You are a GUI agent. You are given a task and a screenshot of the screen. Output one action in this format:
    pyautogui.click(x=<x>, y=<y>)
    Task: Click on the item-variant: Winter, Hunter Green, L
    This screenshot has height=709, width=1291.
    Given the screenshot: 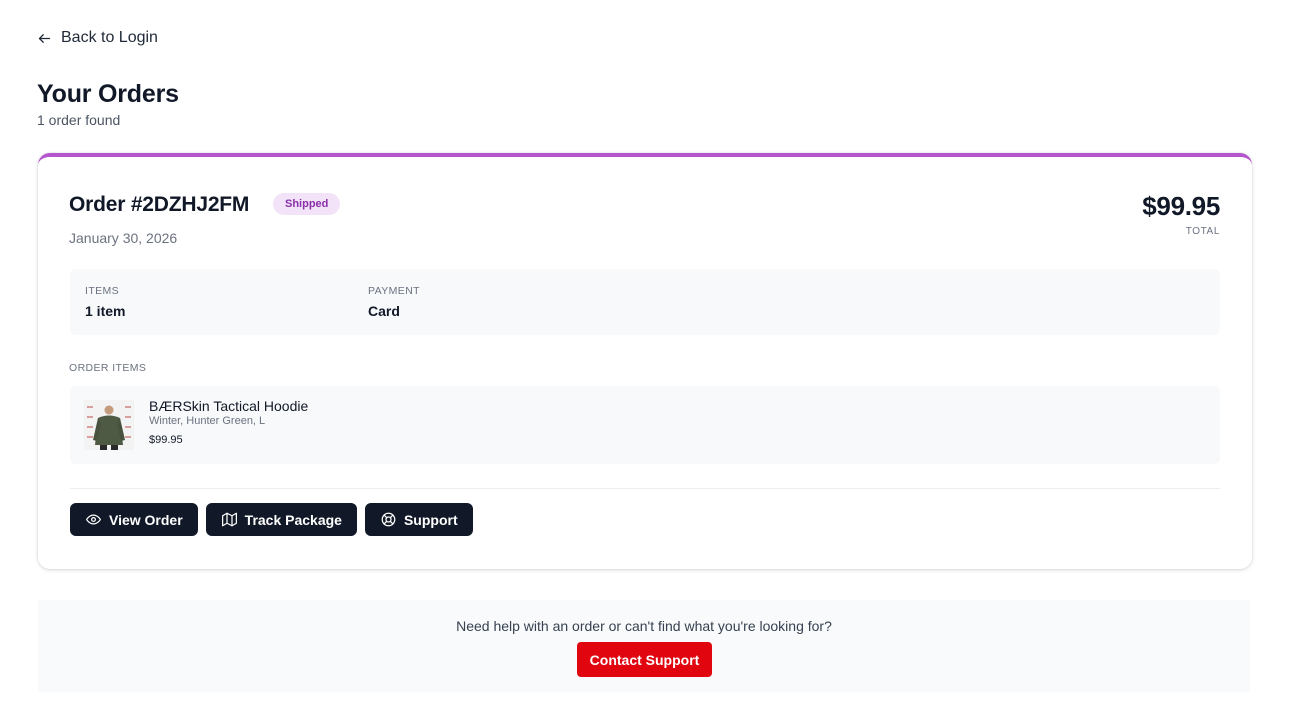 What is the action you would take?
    pyautogui.click(x=207, y=421)
    